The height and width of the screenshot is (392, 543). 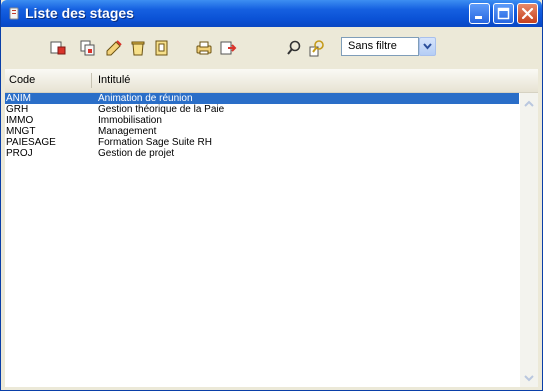 I want to click on vertical-scrollbar, so click(x=529, y=240).